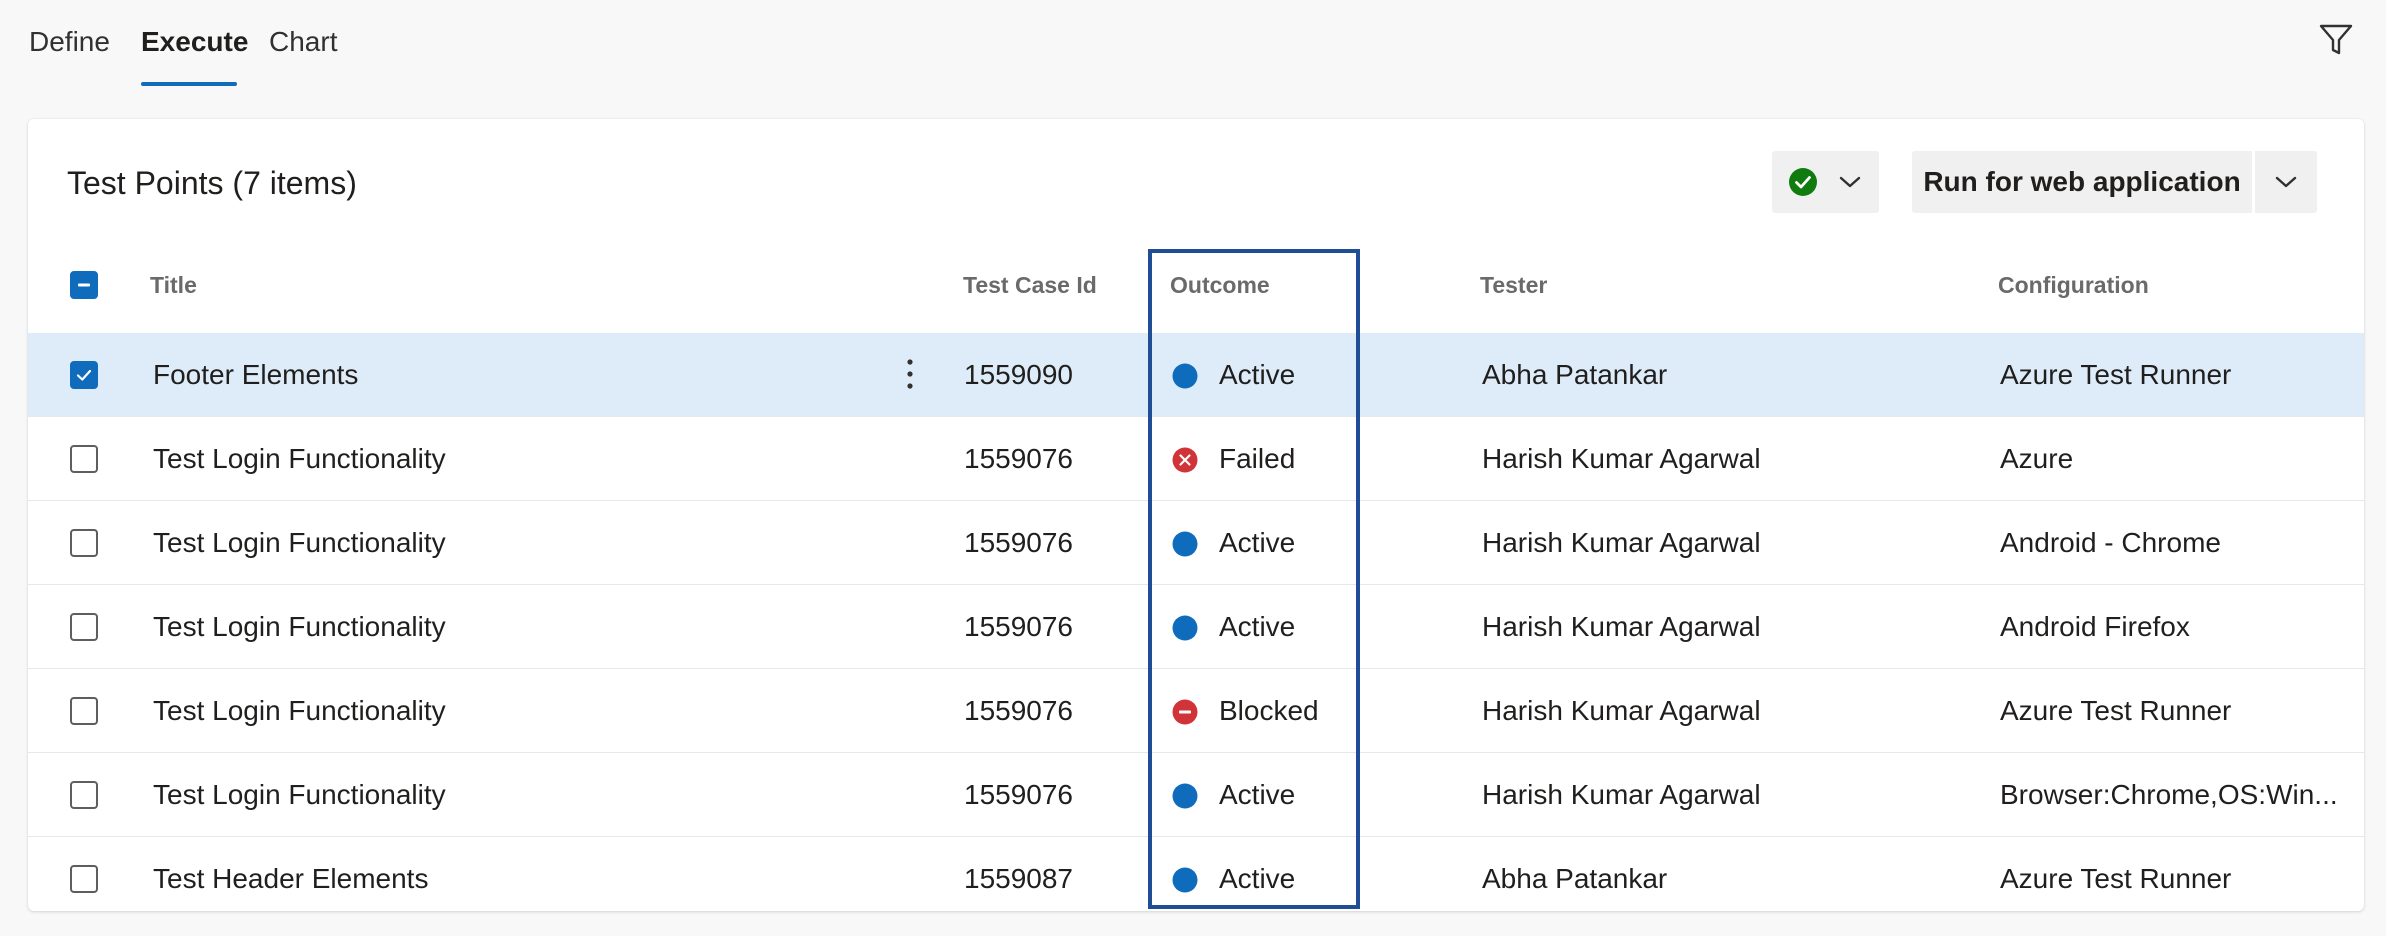 Image resolution: width=2386 pixels, height=936 pixels. What do you see at coordinates (1803, 182) in the screenshot?
I see `check-circle-icon` at bounding box center [1803, 182].